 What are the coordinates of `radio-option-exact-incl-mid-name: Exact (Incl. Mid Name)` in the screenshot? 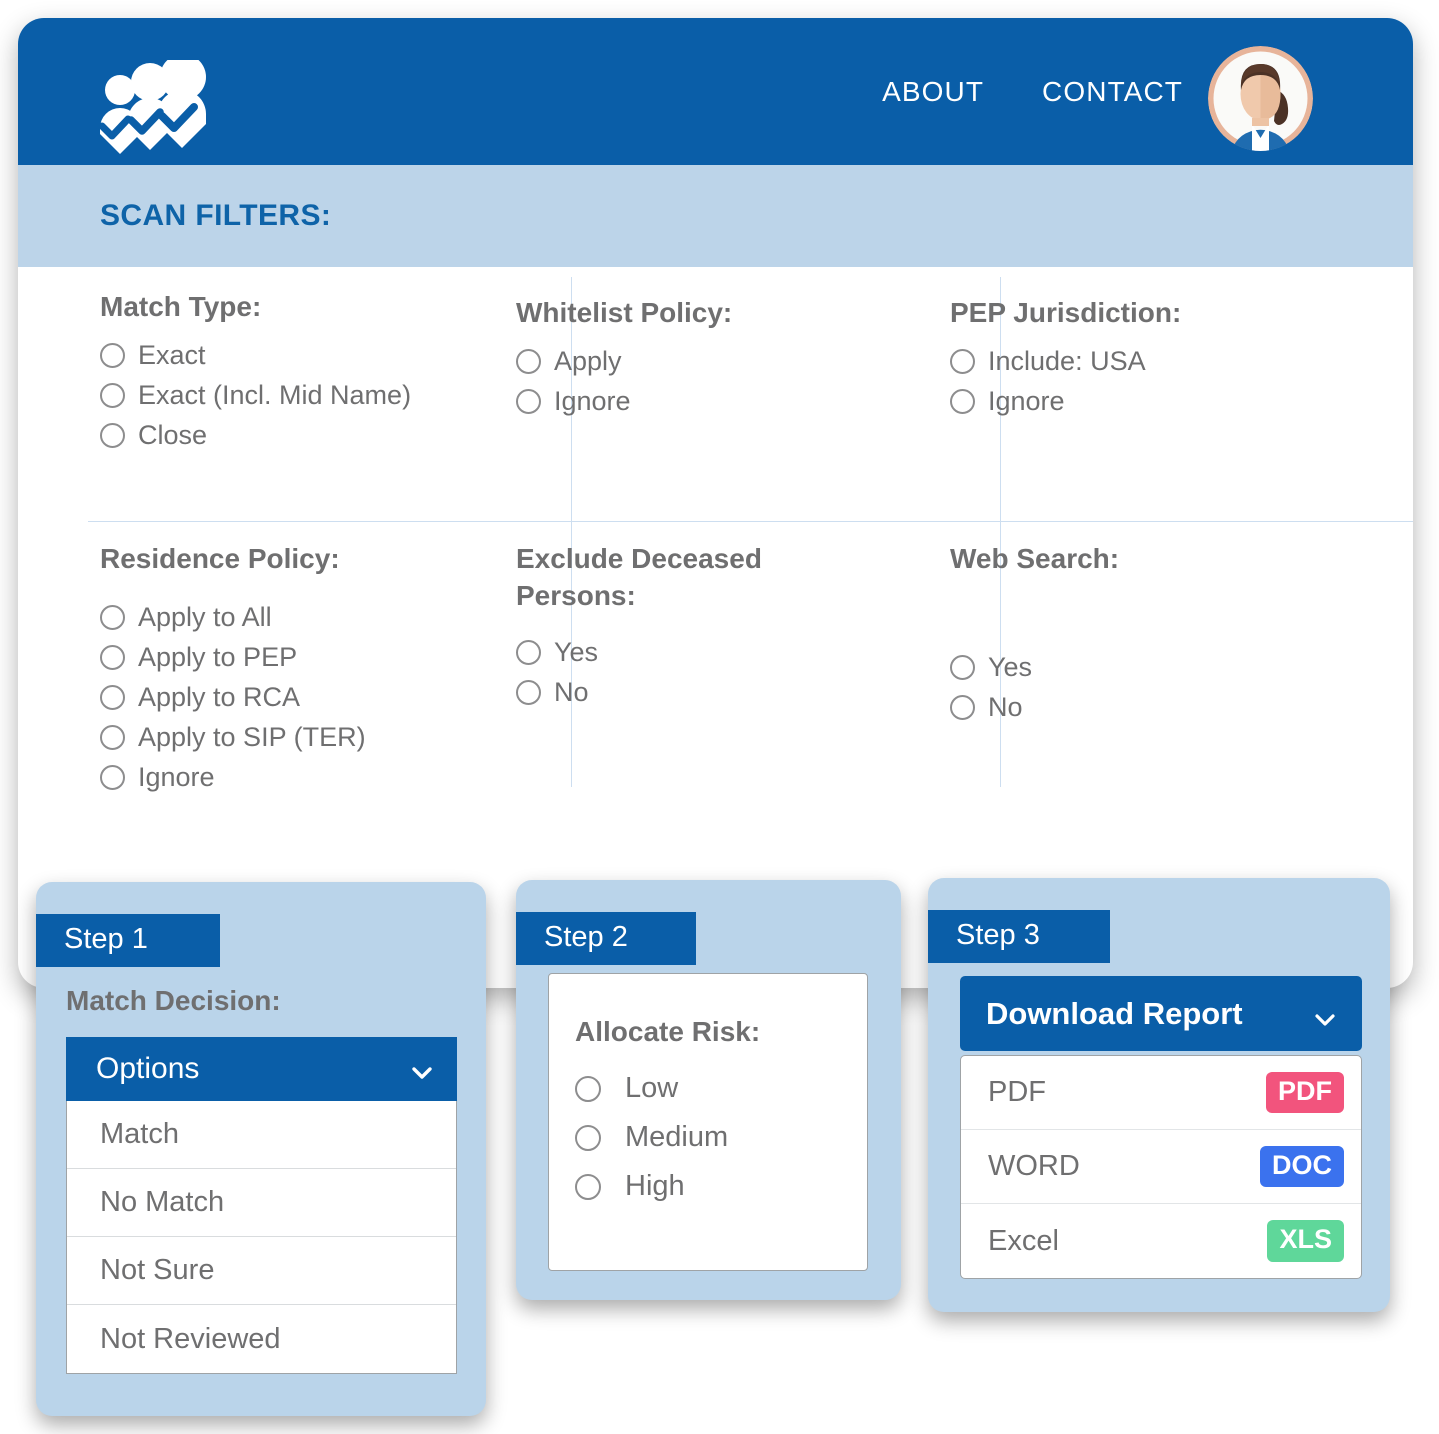 It's located at (282, 396).